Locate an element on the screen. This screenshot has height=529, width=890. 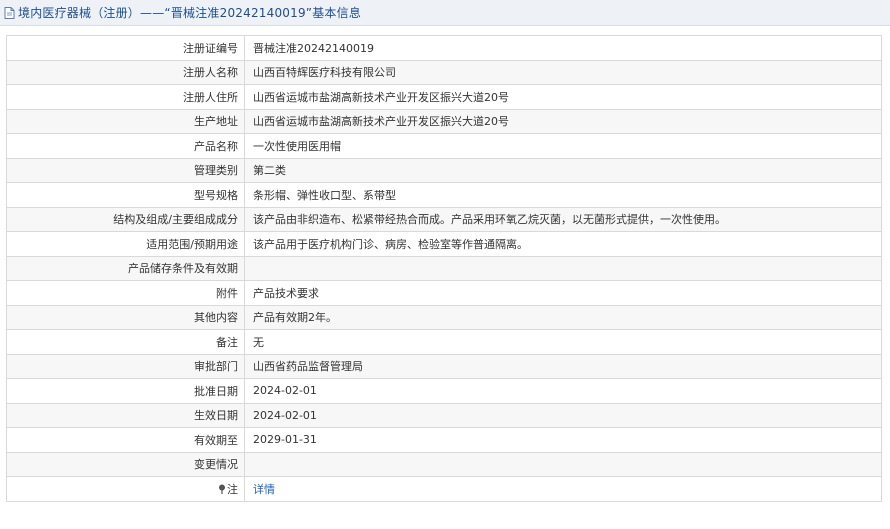
row-value: 该产品用于医疗机构门诊、病房、检验室等作普通隔离。 is located at coordinates (563, 244).